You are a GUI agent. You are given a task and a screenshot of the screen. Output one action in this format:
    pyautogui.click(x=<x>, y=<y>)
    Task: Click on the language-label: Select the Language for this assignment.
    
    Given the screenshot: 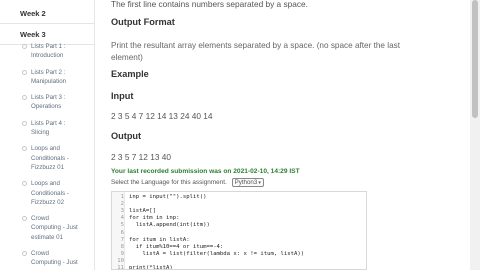 What is the action you would take?
    pyautogui.click(x=169, y=183)
    